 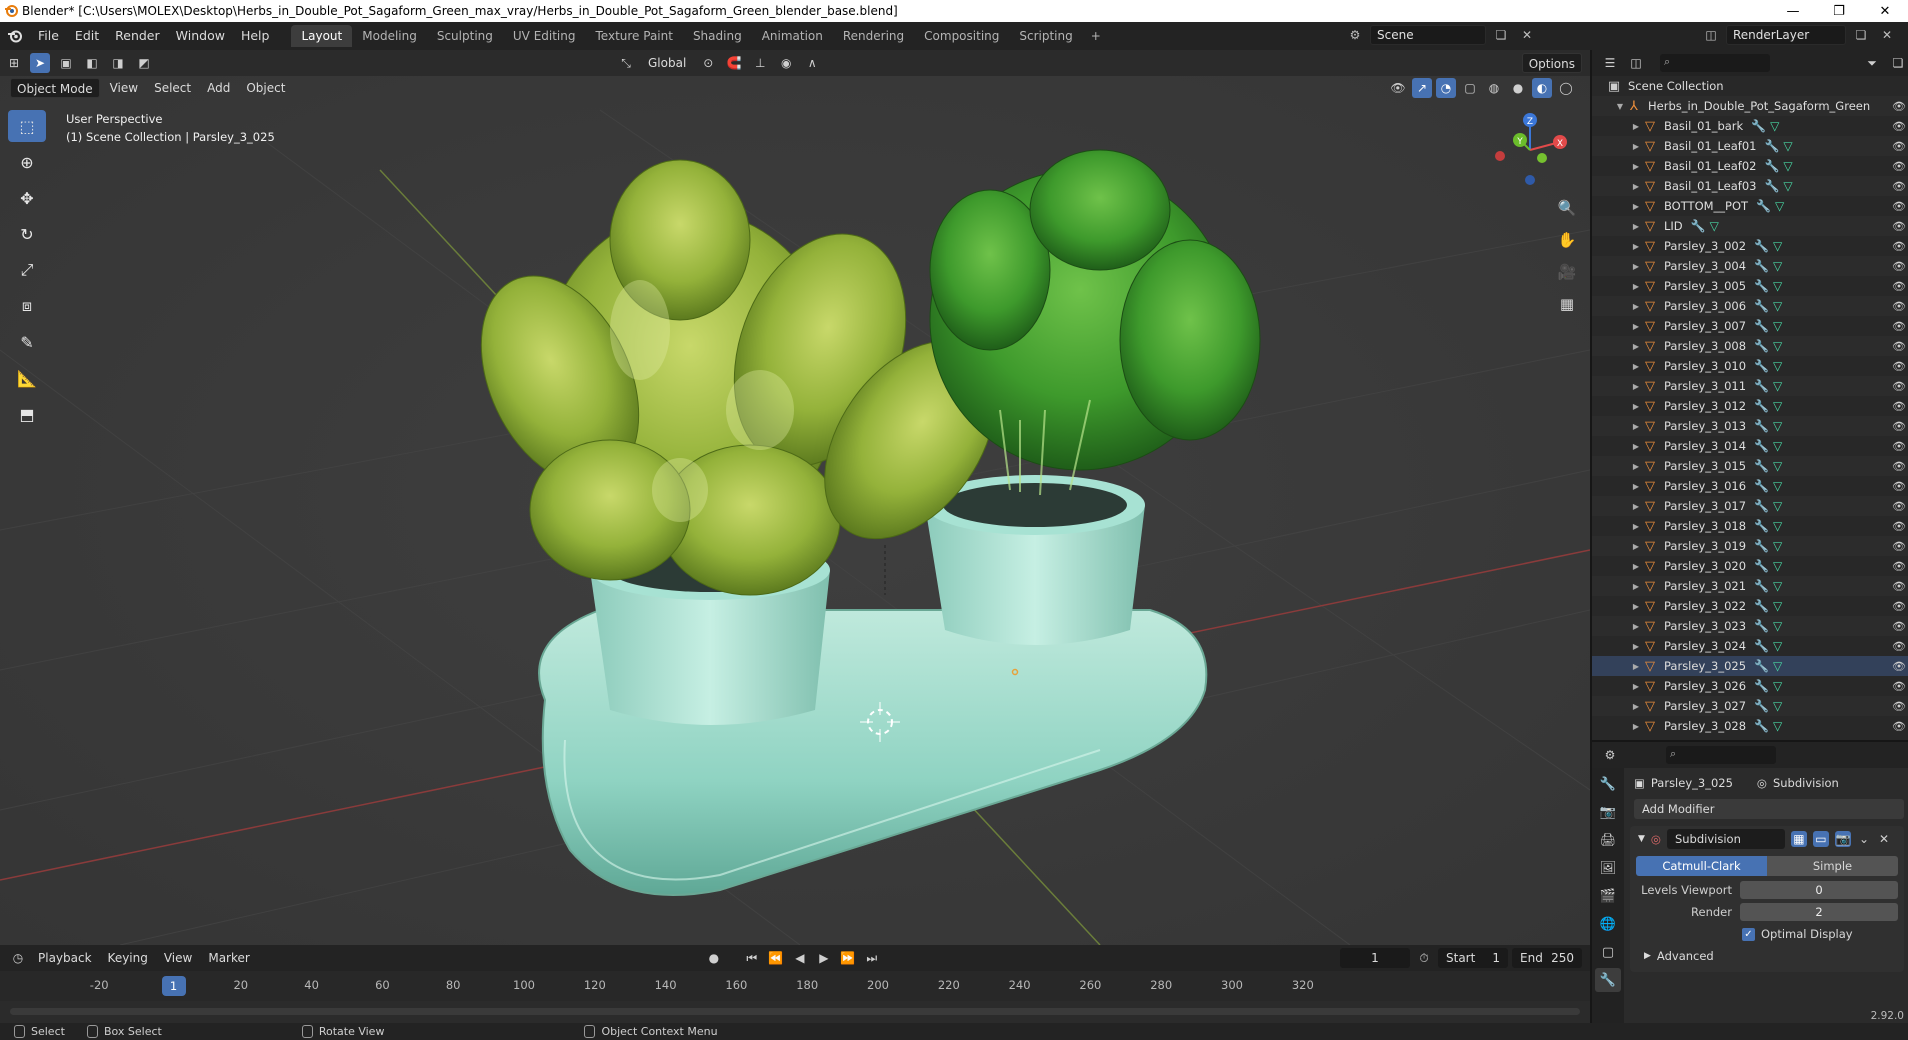 What do you see at coordinates (1750, 566) in the screenshot?
I see `outliner-item: ▶ ▽ Parsley_3_020 🔧 ▽ 👁` at bounding box center [1750, 566].